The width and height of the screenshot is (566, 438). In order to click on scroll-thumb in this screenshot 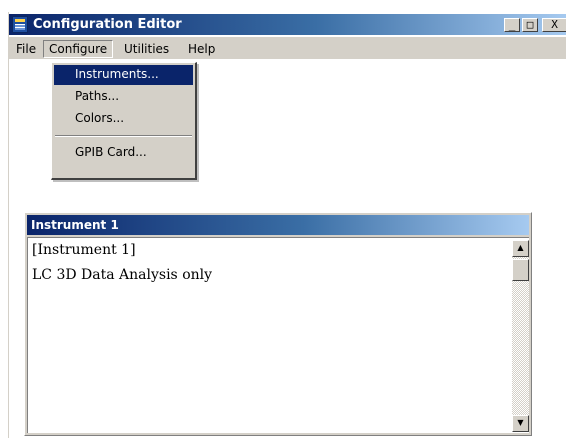, I will do `click(520, 270)`.